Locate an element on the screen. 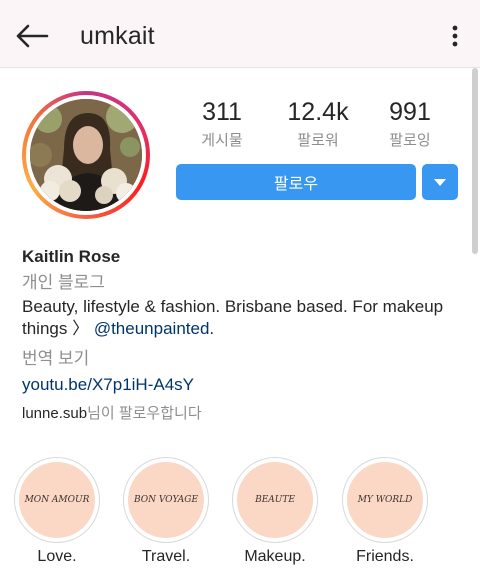 This screenshot has height=584, width=480. avatar is located at coordinates (86, 155).